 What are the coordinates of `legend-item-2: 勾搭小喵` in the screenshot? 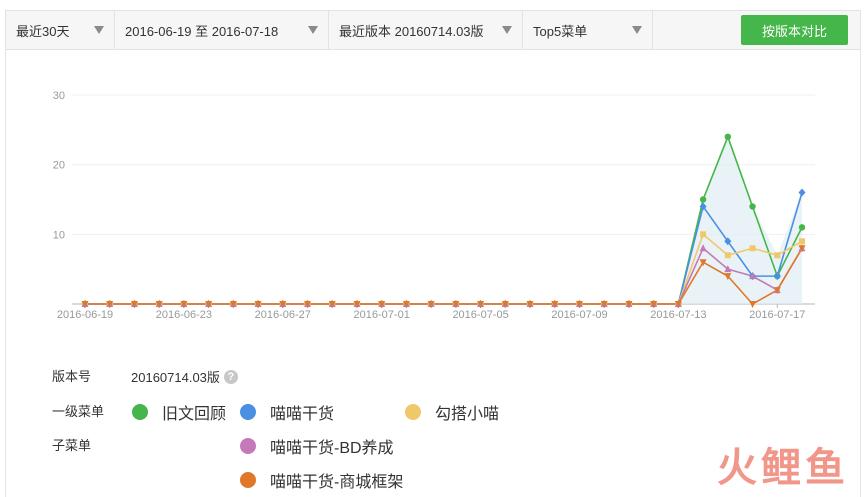 It's located at (452, 412).